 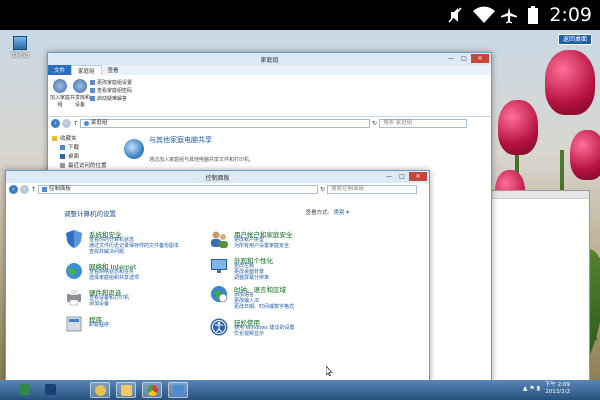 I want to click on nav-favorites: 收藏夹, so click(x=81, y=139).